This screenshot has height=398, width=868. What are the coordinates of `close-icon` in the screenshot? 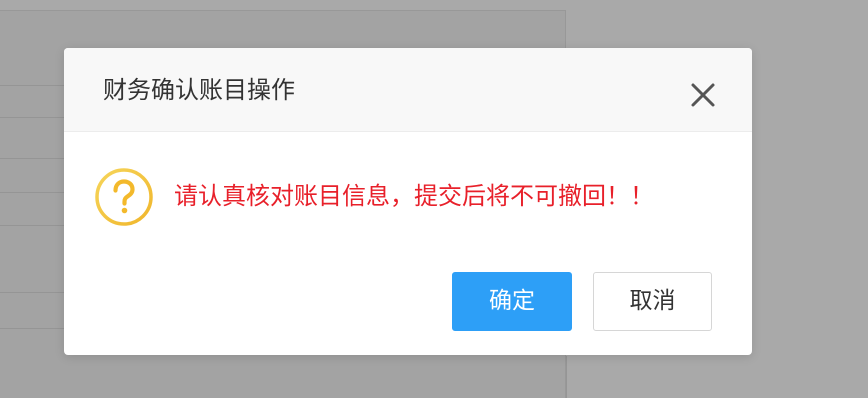 It's located at (703, 95).